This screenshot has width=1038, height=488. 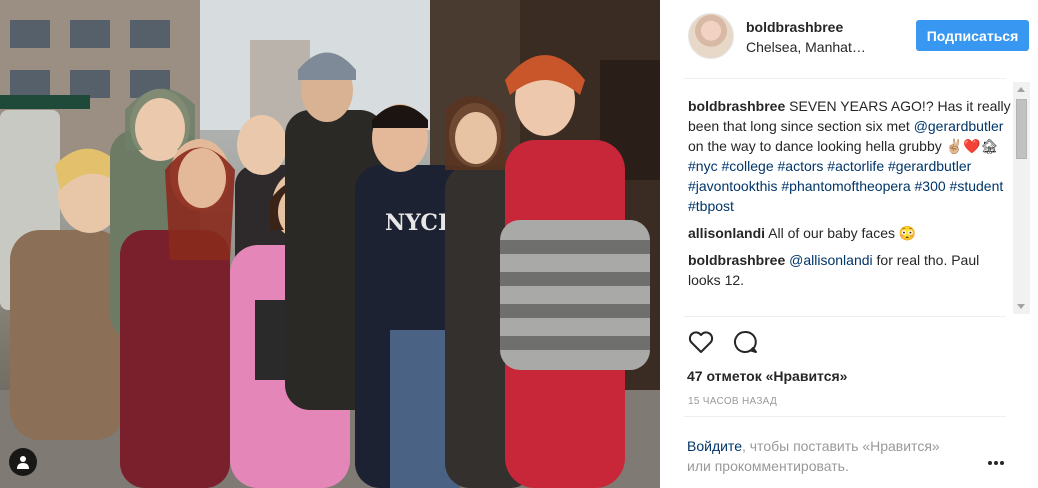 I want to click on comment-icon, so click(x=745, y=341).